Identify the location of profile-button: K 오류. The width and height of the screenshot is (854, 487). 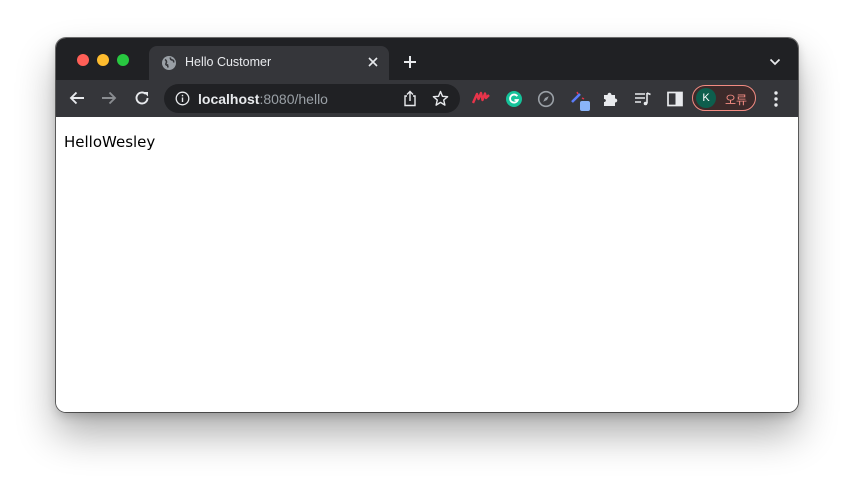
(724, 98).